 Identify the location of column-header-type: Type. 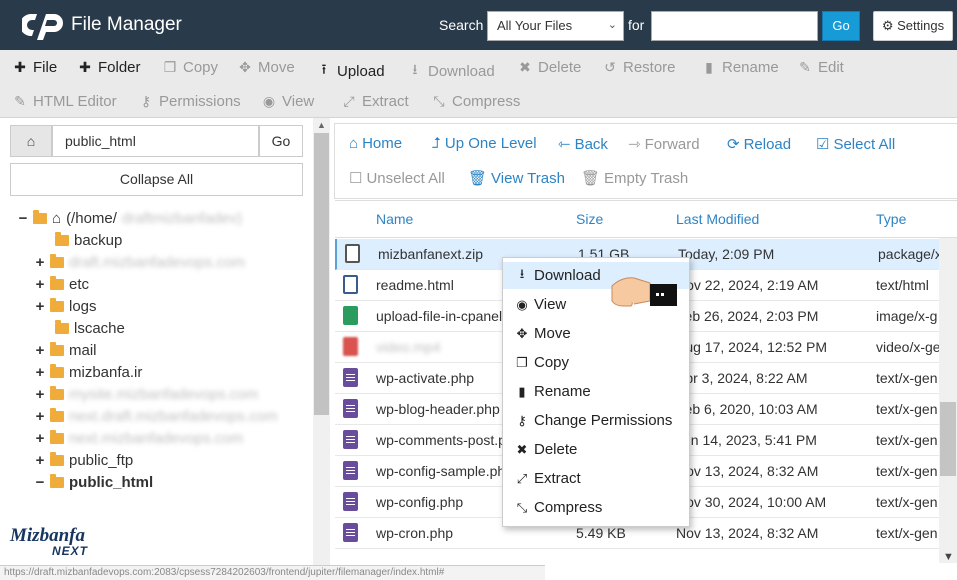
(891, 219).